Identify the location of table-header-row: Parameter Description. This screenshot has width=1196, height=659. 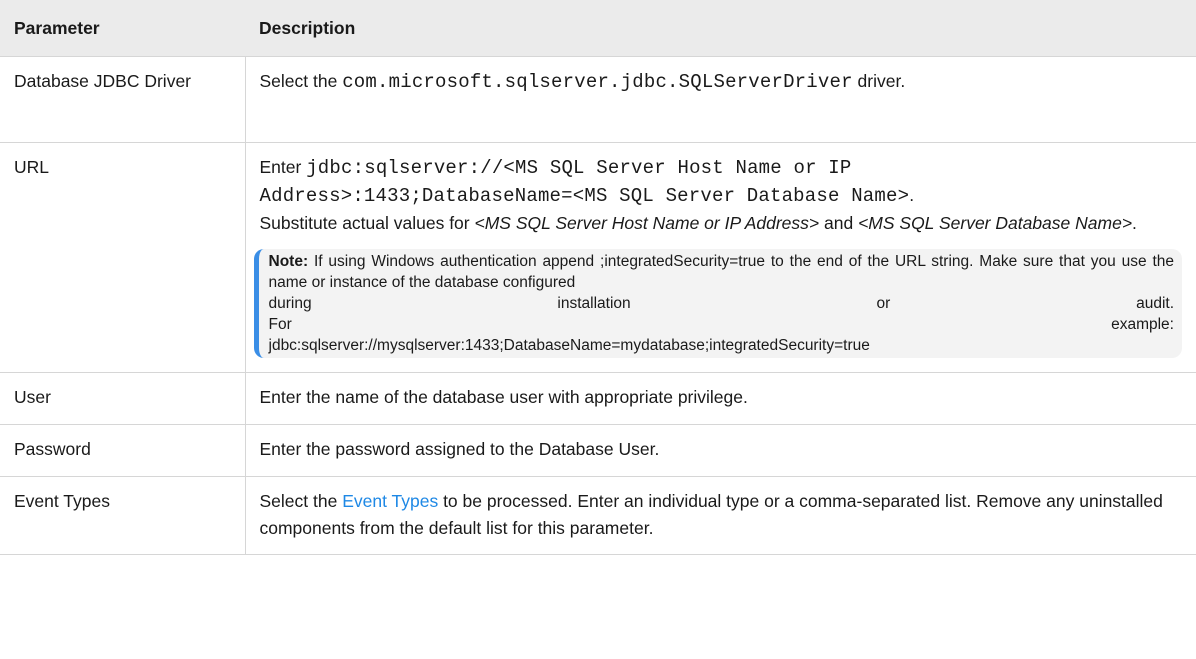
(598, 28).